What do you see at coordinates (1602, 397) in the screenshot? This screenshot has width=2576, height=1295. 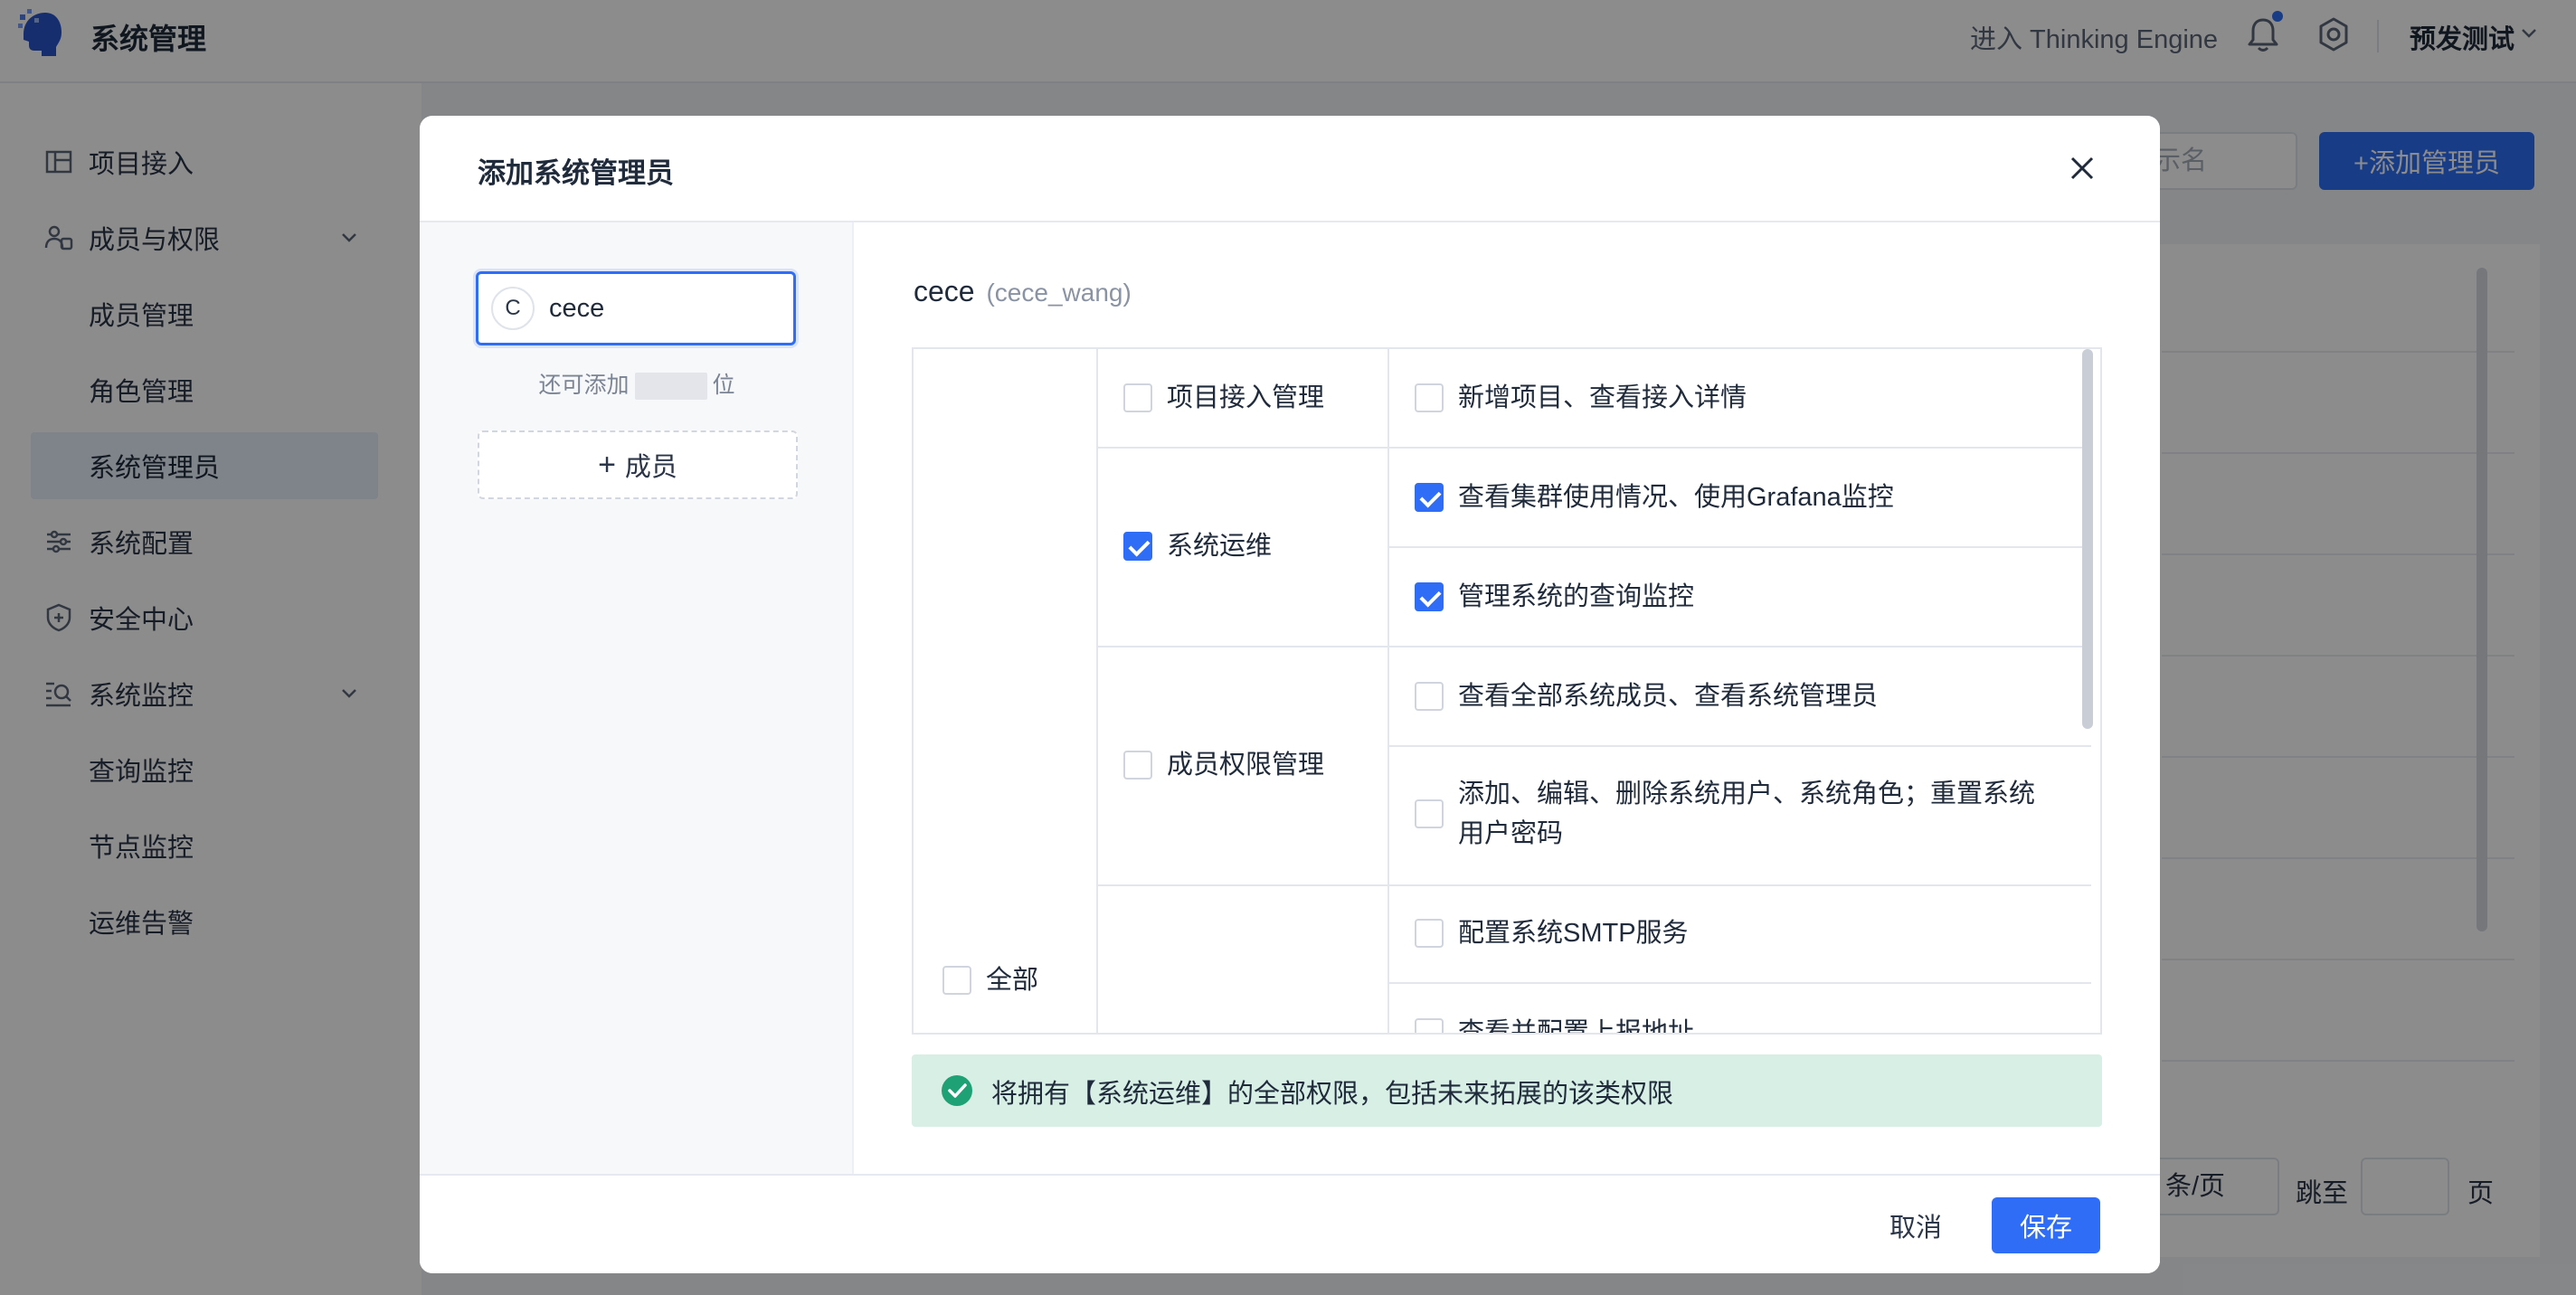 I see `permission-label: 新增项目、查看接入详情` at bounding box center [1602, 397].